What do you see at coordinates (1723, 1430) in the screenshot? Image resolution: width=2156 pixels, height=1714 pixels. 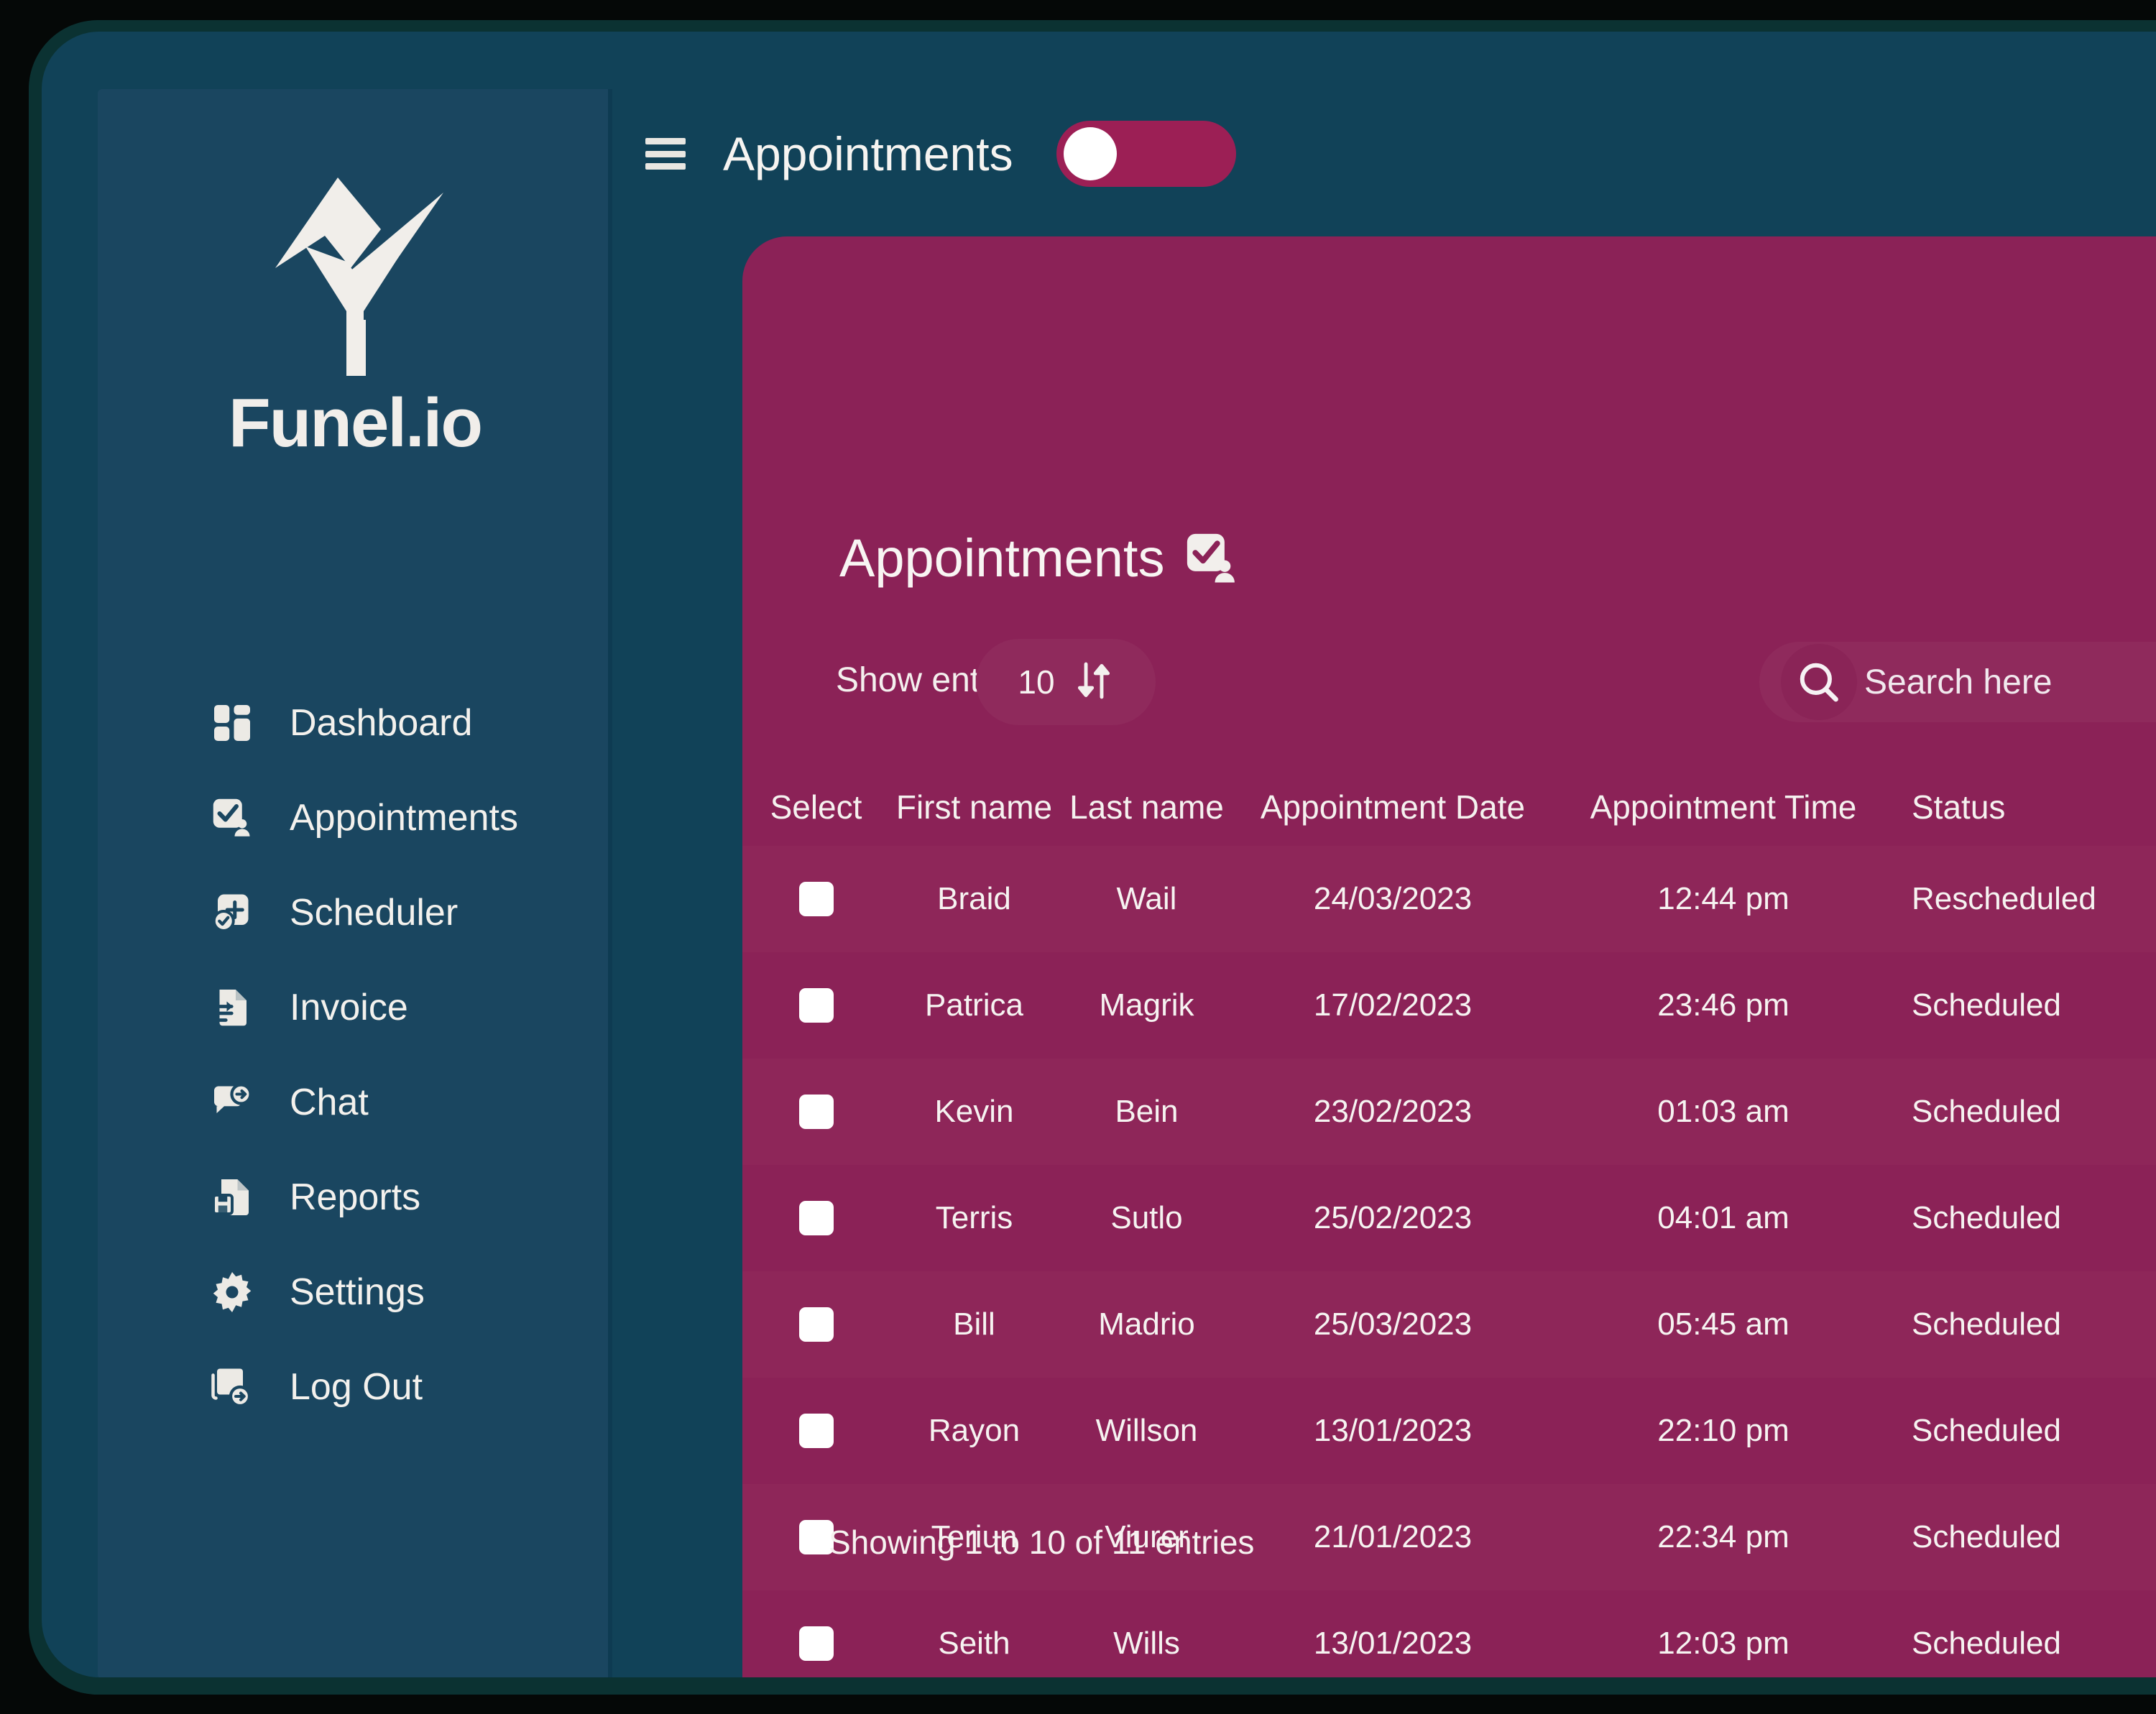 I see `cell-time: 22:10 pm` at bounding box center [1723, 1430].